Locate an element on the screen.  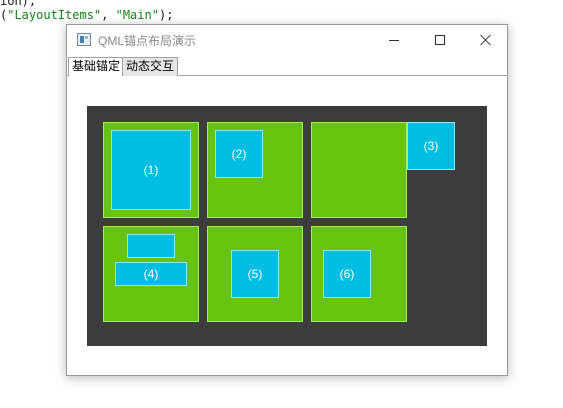
maximize-icon is located at coordinates (440, 40).